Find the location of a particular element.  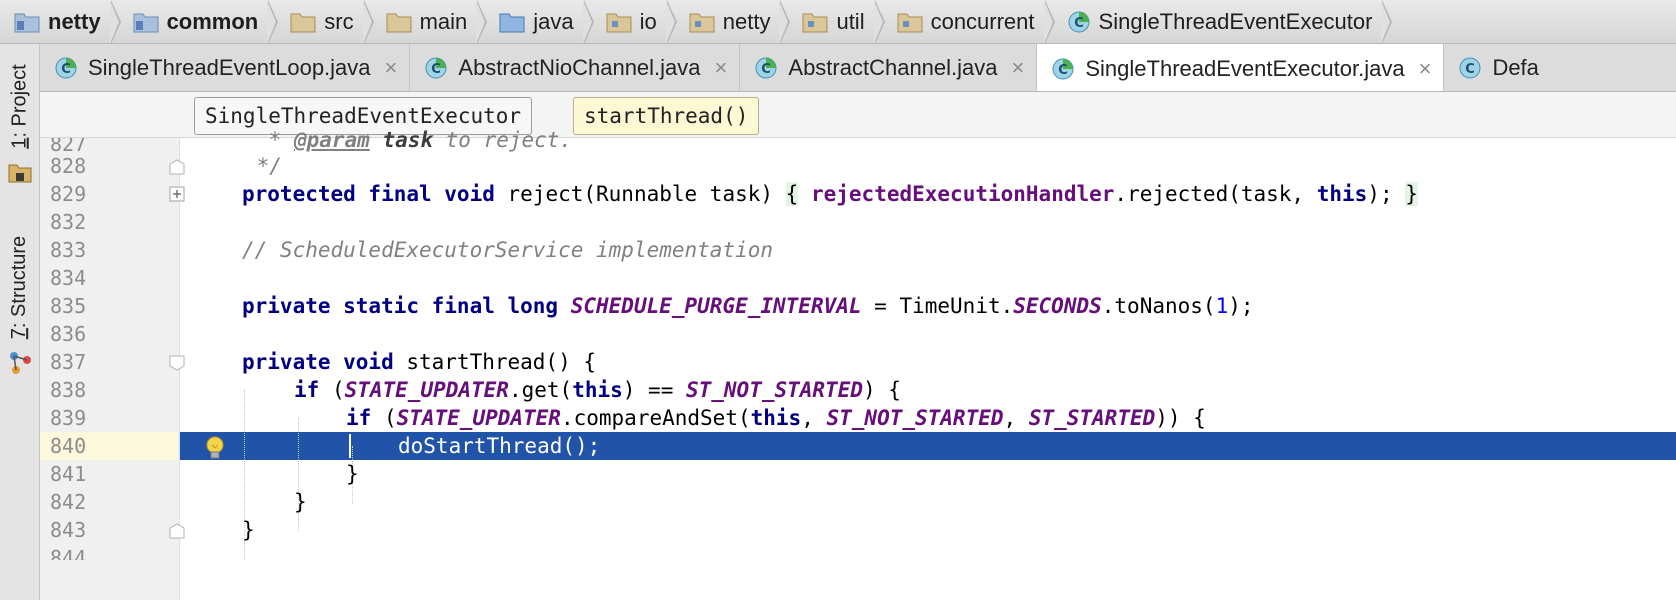

breadcrumb-item-util: util is located at coordinates (832, 21).